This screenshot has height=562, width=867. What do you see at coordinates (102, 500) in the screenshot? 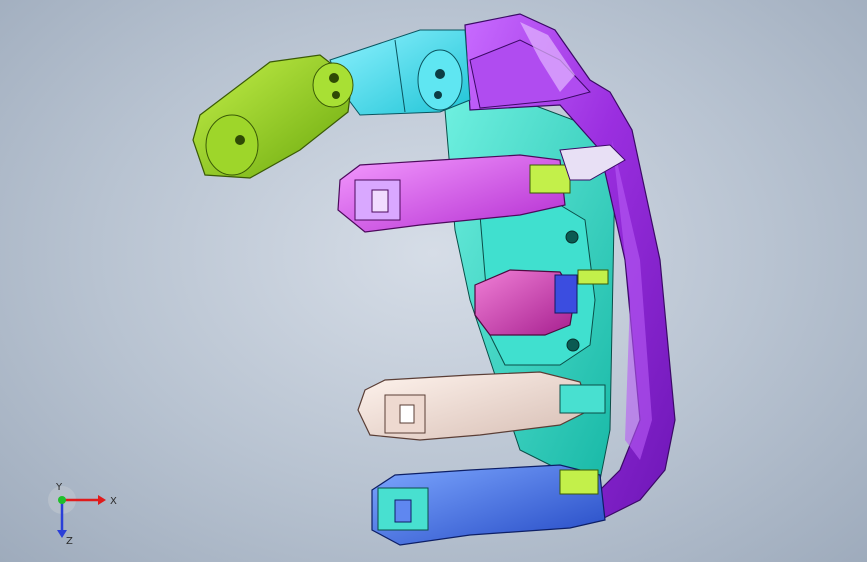
I see `x-axis-arrowhead` at bounding box center [102, 500].